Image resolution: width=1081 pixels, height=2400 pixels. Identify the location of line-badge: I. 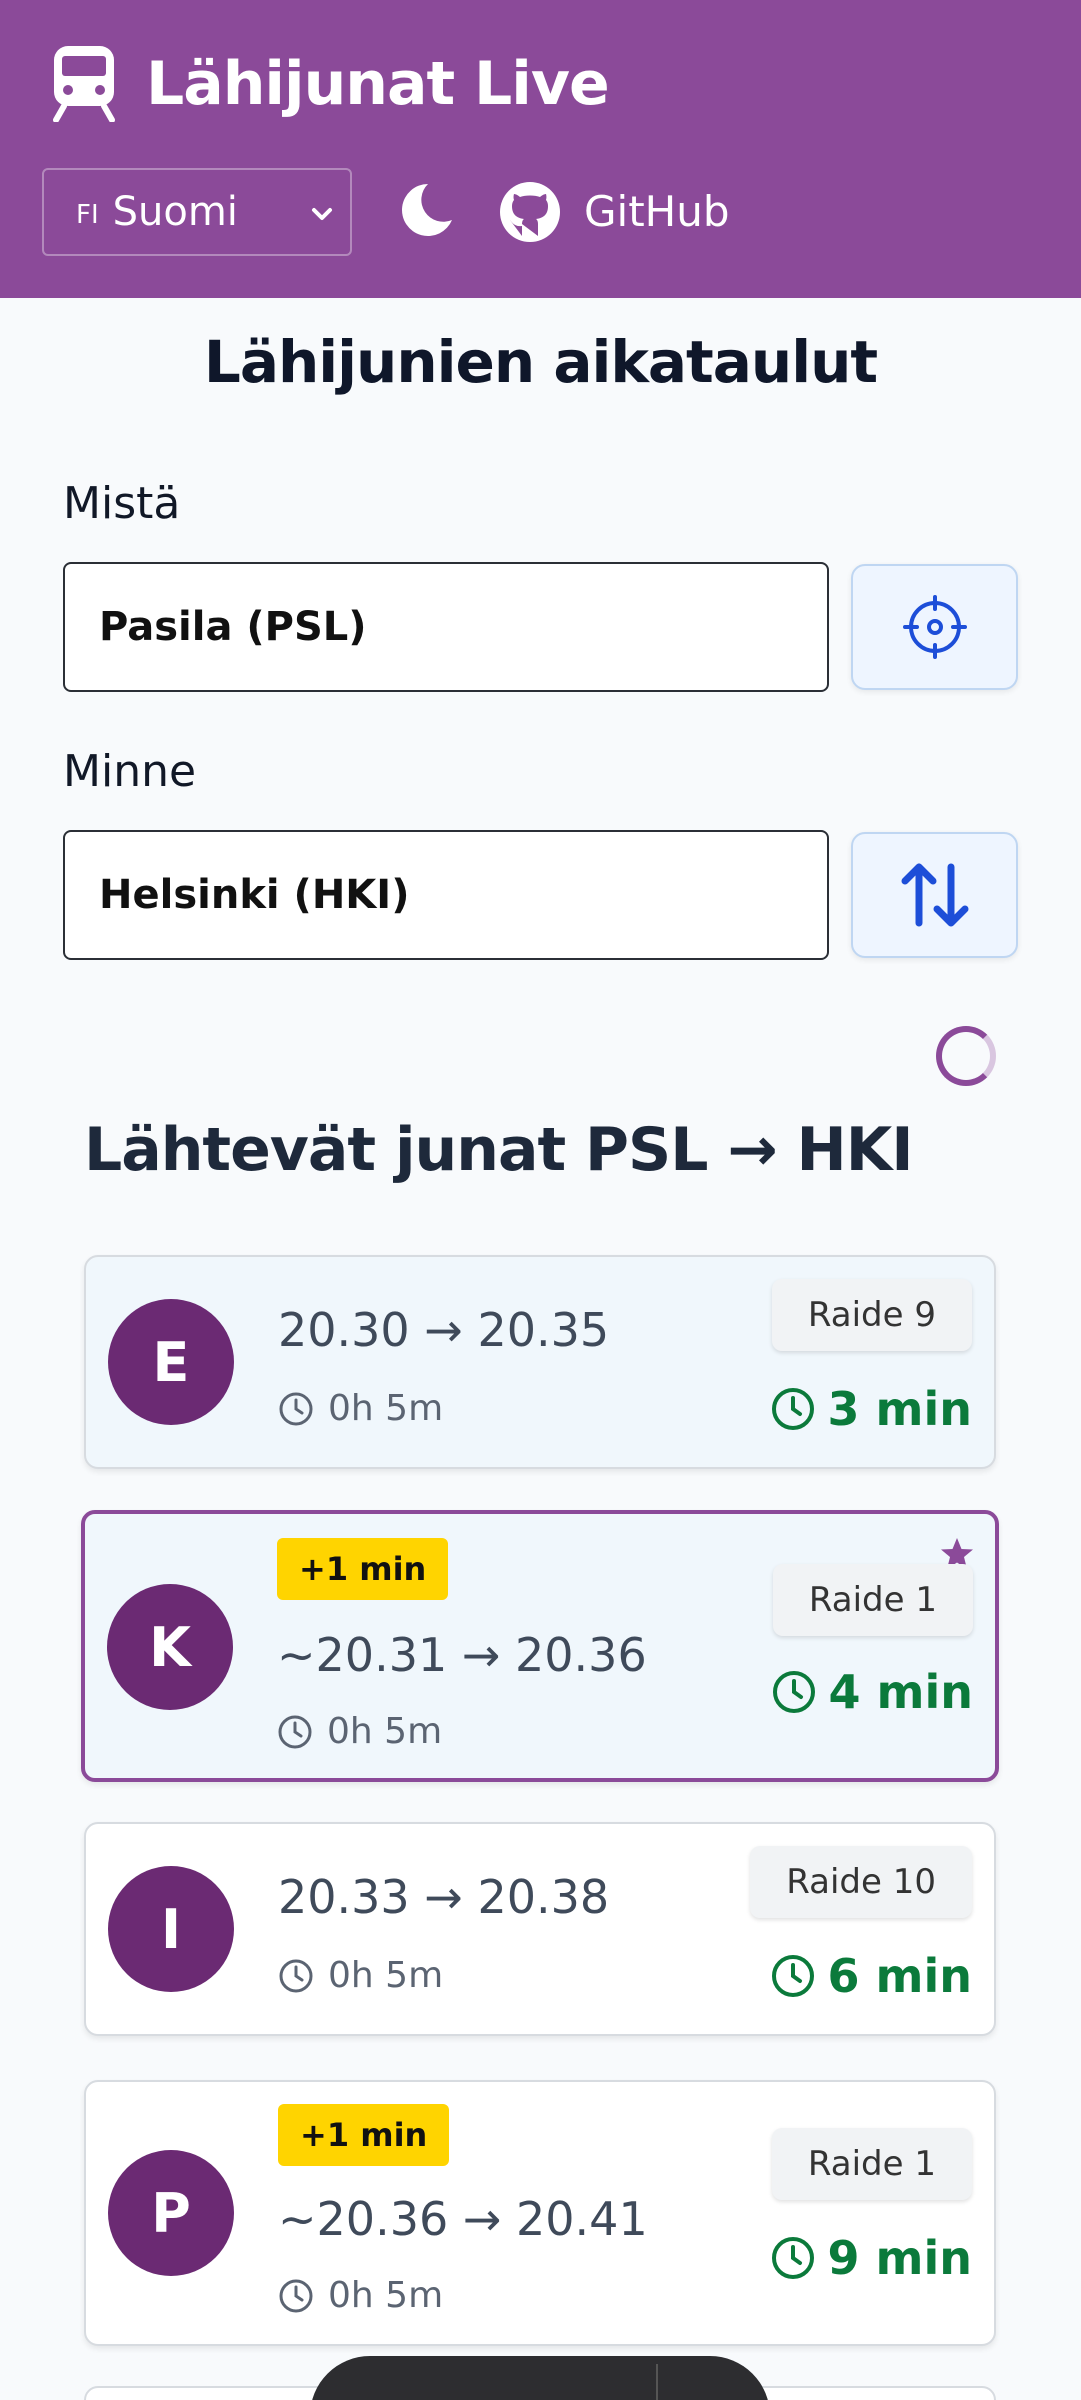
(171, 1929).